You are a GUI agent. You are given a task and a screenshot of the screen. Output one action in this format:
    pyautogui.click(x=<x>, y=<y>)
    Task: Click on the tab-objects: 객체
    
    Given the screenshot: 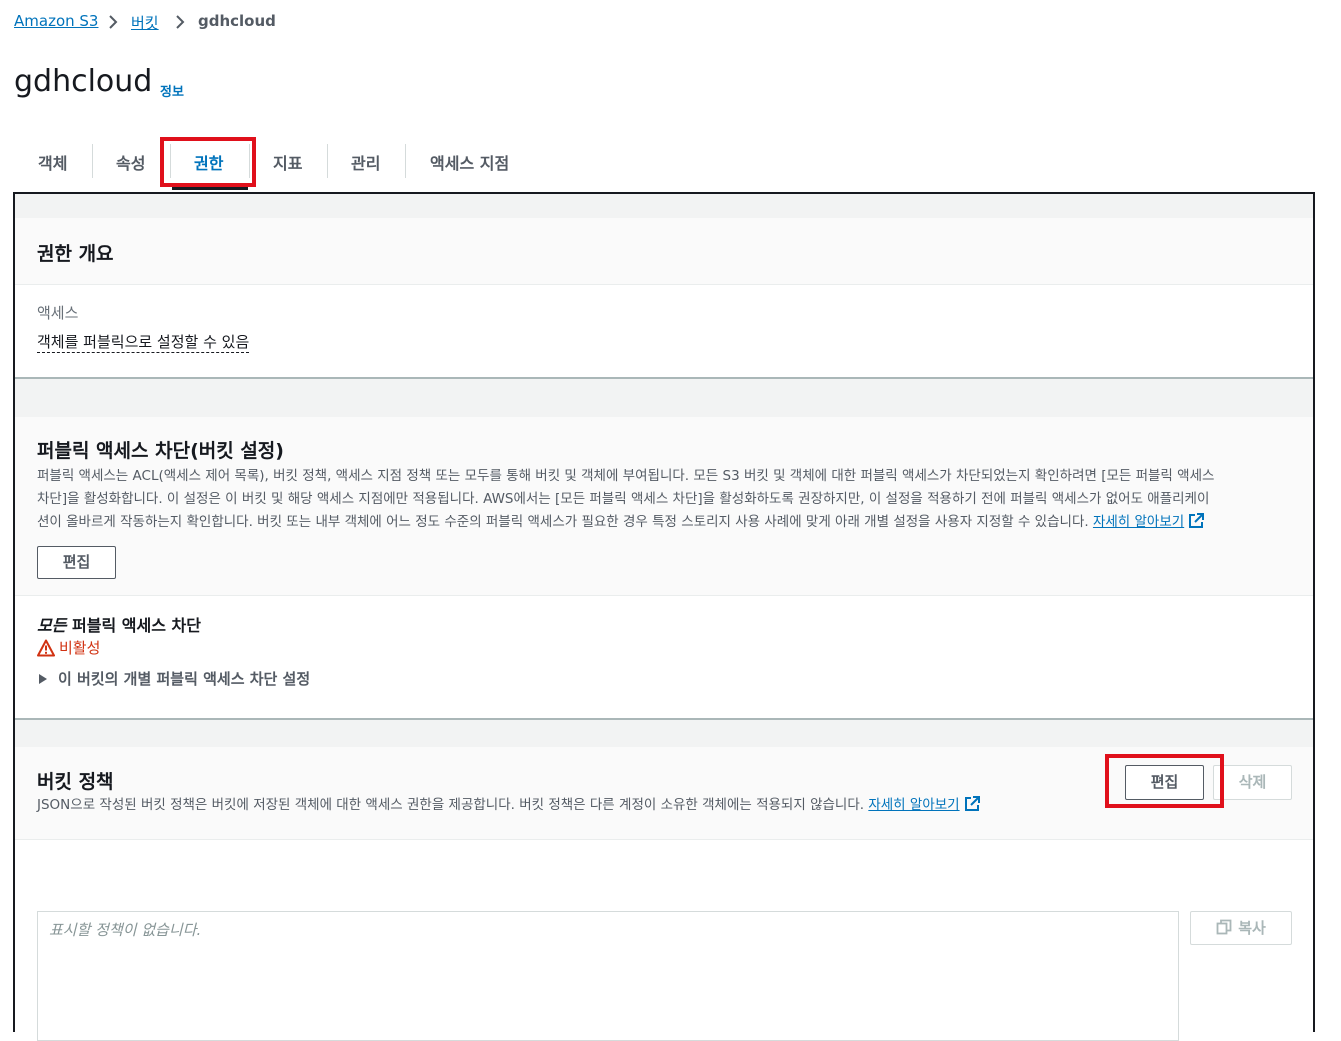 What is the action you would take?
    pyautogui.click(x=52, y=162)
    